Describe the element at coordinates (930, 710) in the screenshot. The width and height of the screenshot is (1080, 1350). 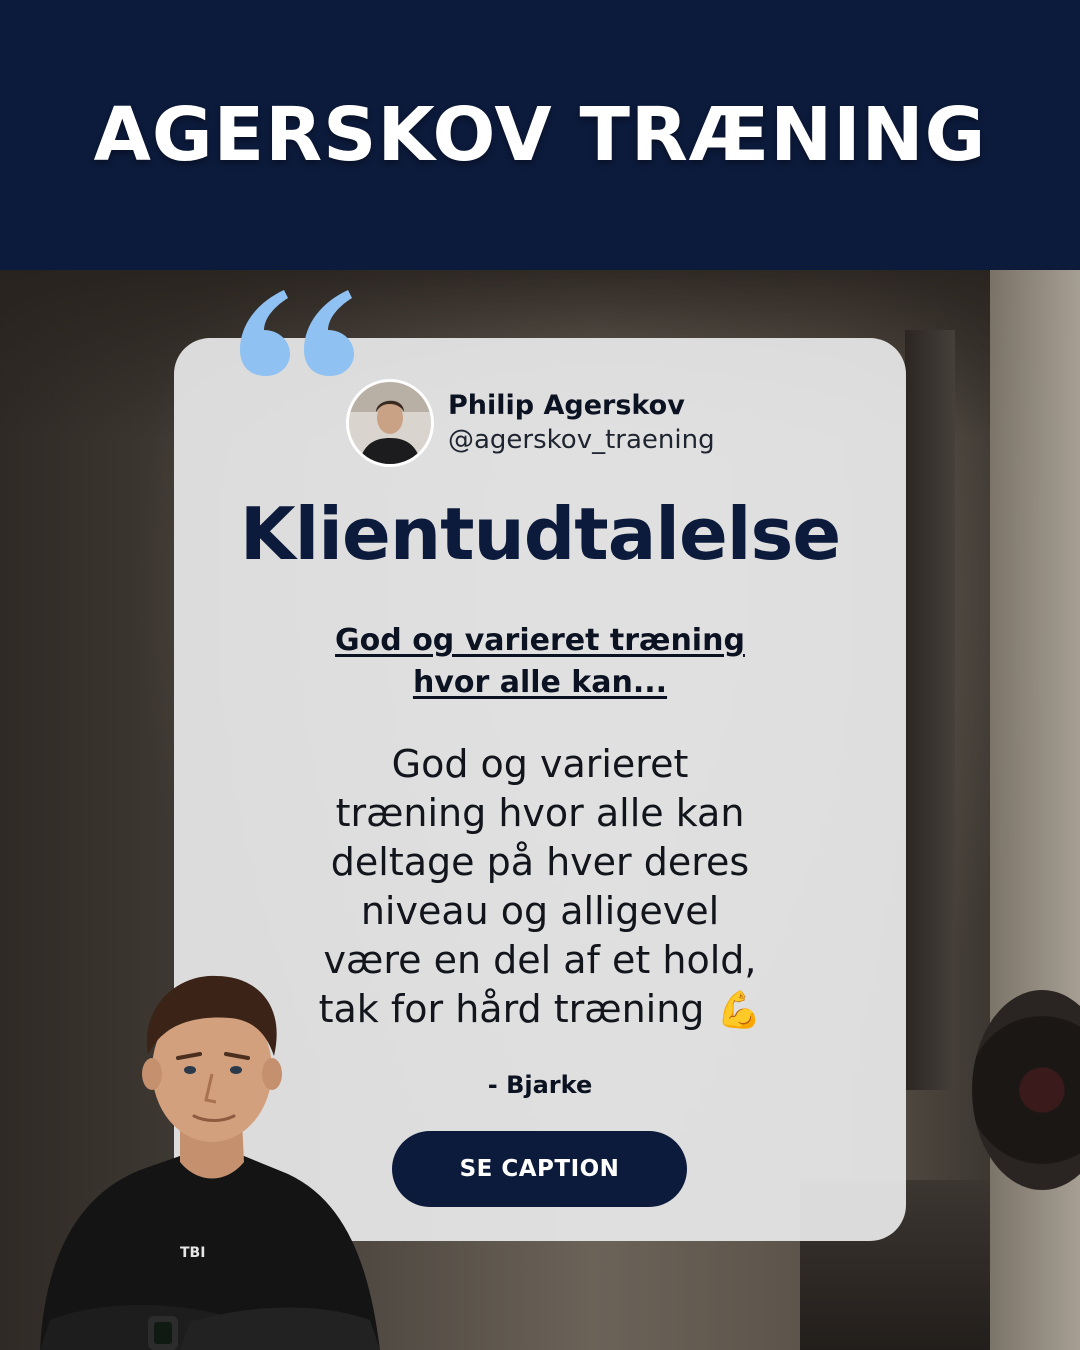
I see `background-door` at that location.